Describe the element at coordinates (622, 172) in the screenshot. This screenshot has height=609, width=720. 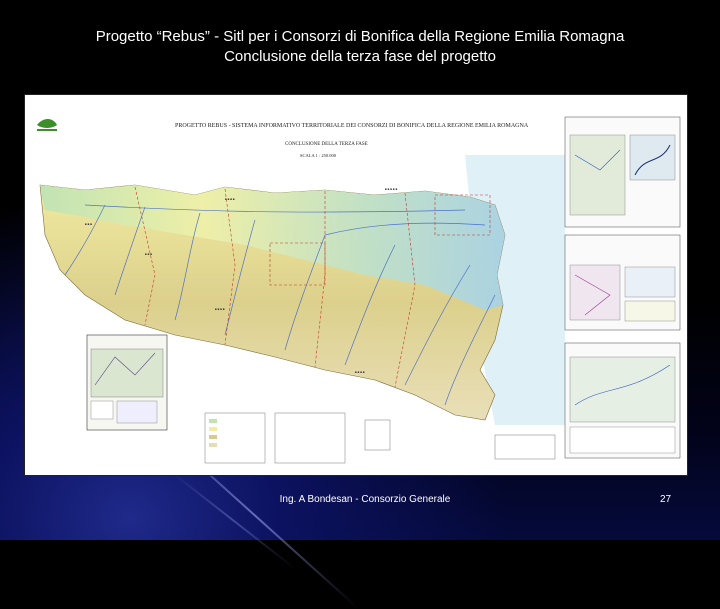
I see `right-panel-top` at that location.